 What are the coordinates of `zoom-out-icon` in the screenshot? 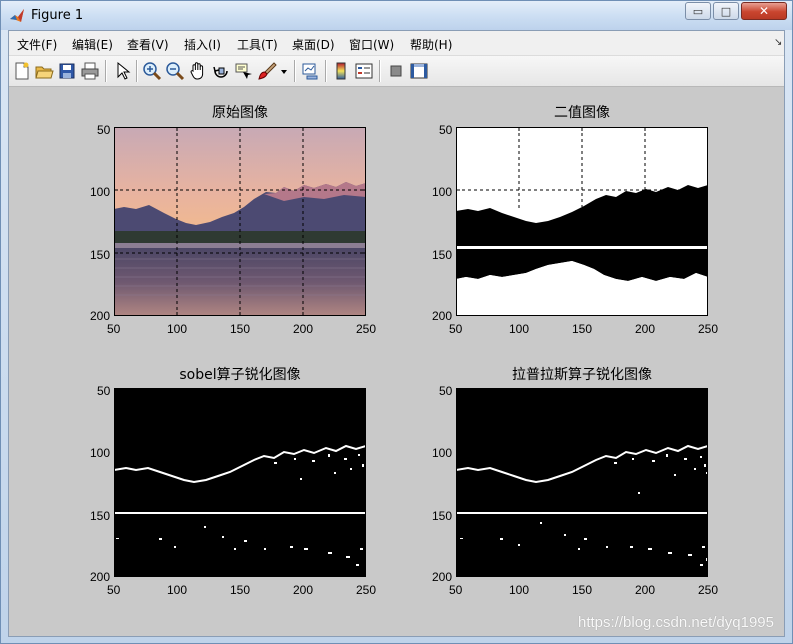 It's located at (175, 71).